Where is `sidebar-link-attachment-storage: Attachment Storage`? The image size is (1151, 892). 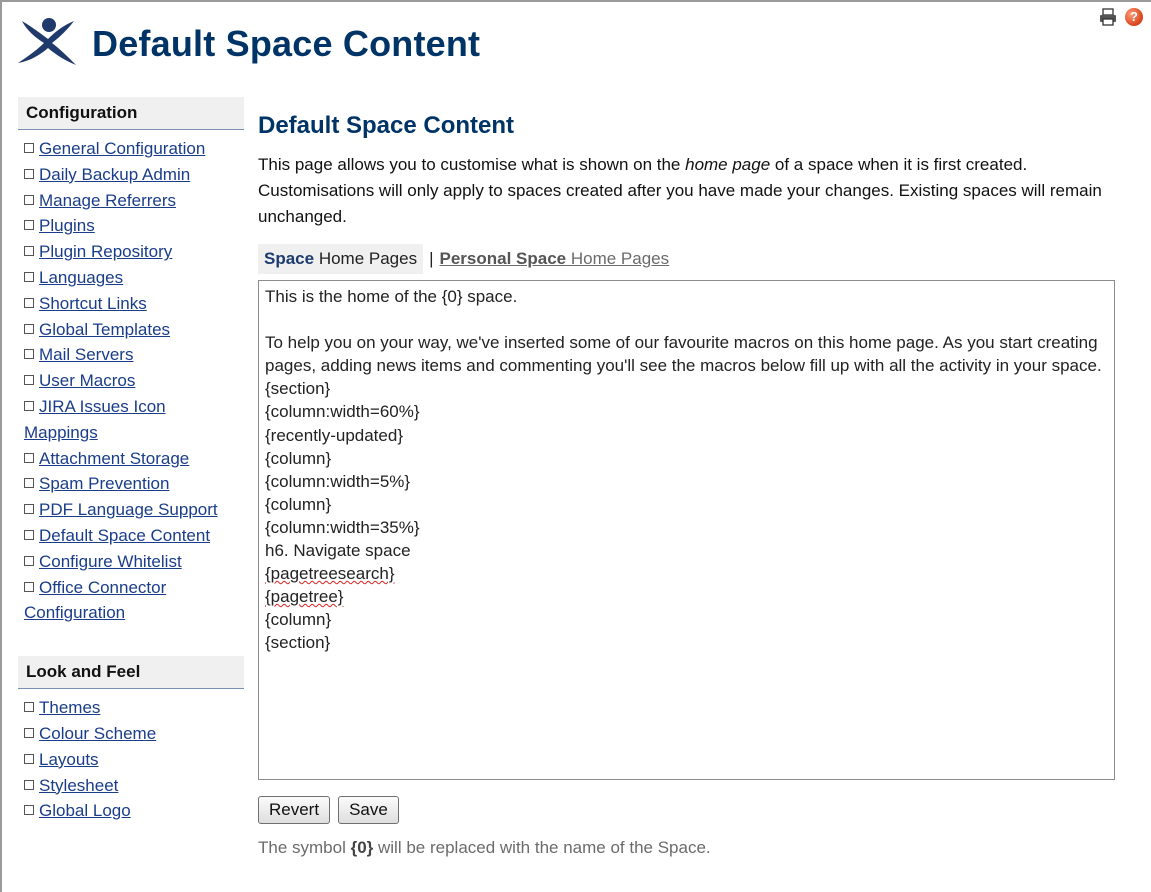 sidebar-link-attachment-storage: Attachment Storage is located at coordinates (114, 458).